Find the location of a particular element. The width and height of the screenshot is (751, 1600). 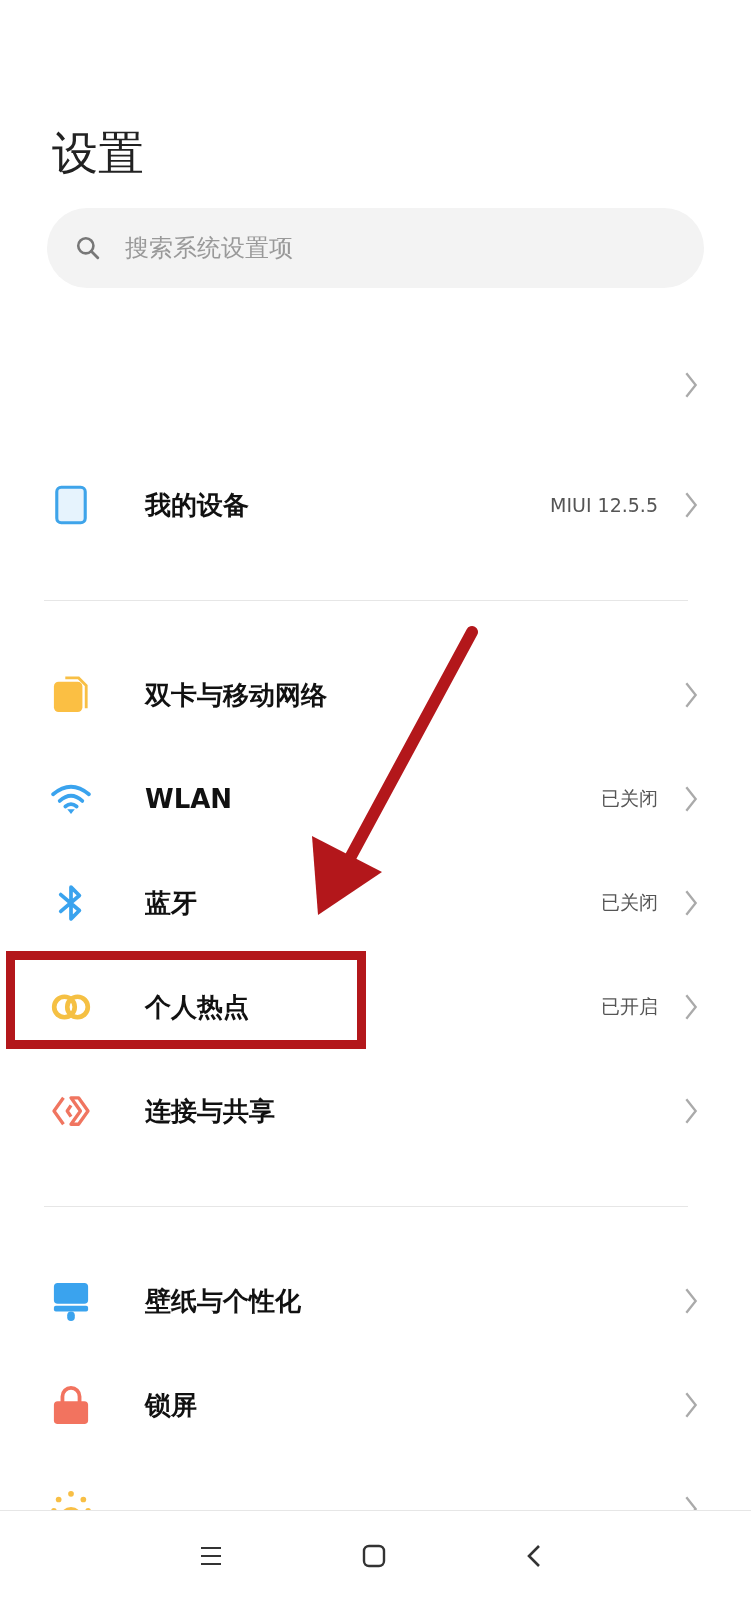

lock-icon is located at coordinates (71, 1405).